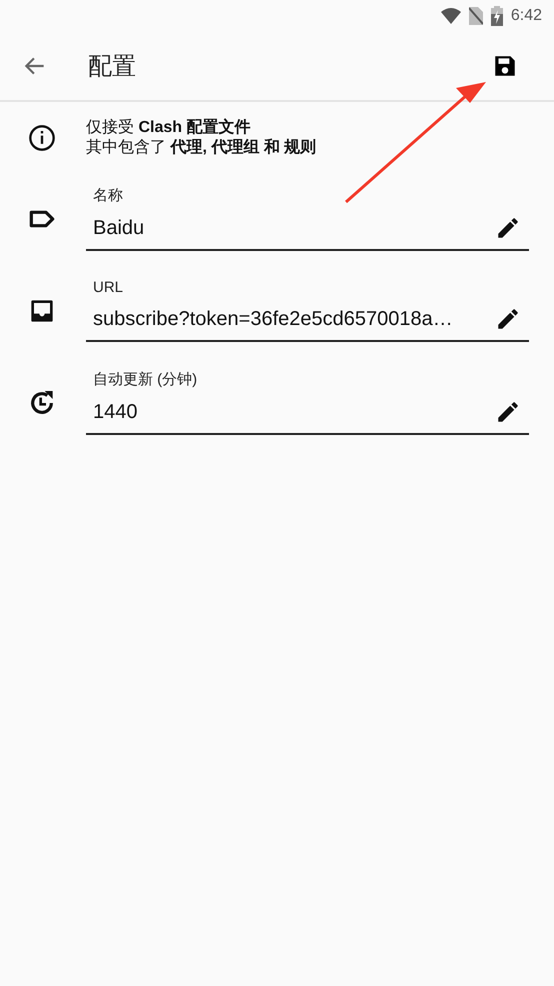  I want to click on notice-text: 仅接受 Clash 配置文件 其中包含了 代理, 代理组 和 规则, so click(201, 138).